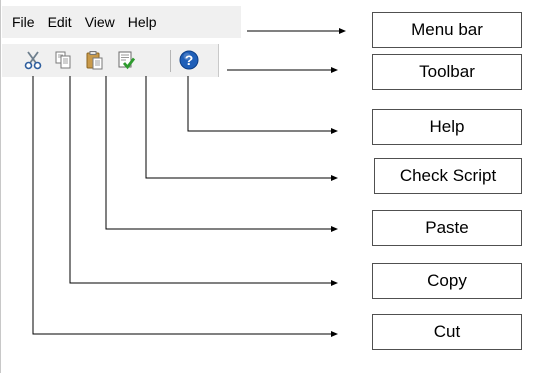  Describe the element at coordinates (262, 105) in the screenshot. I see `arrow-help` at that location.